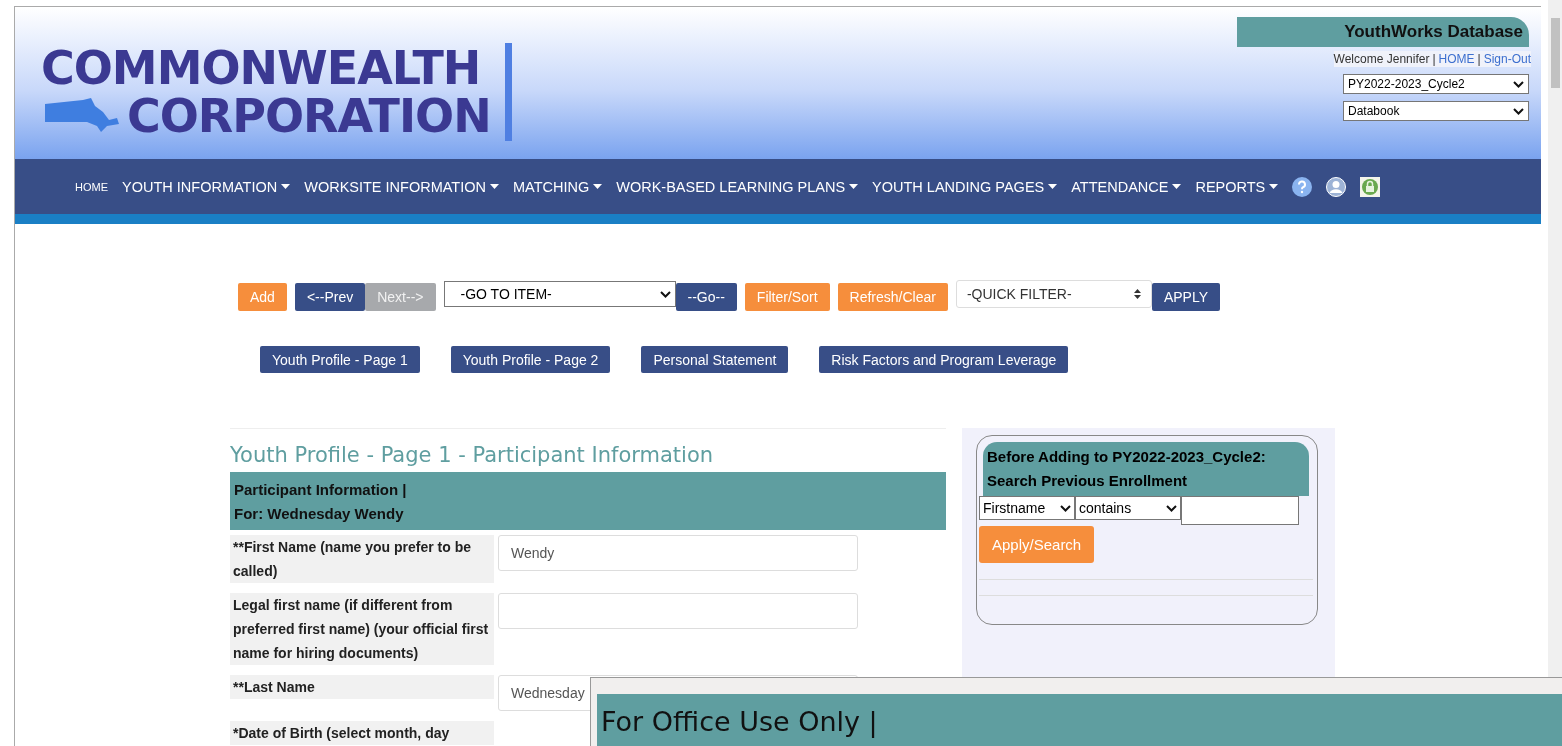 This screenshot has height=746, width=1562. I want to click on header-link: HOME, so click(1456, 59).